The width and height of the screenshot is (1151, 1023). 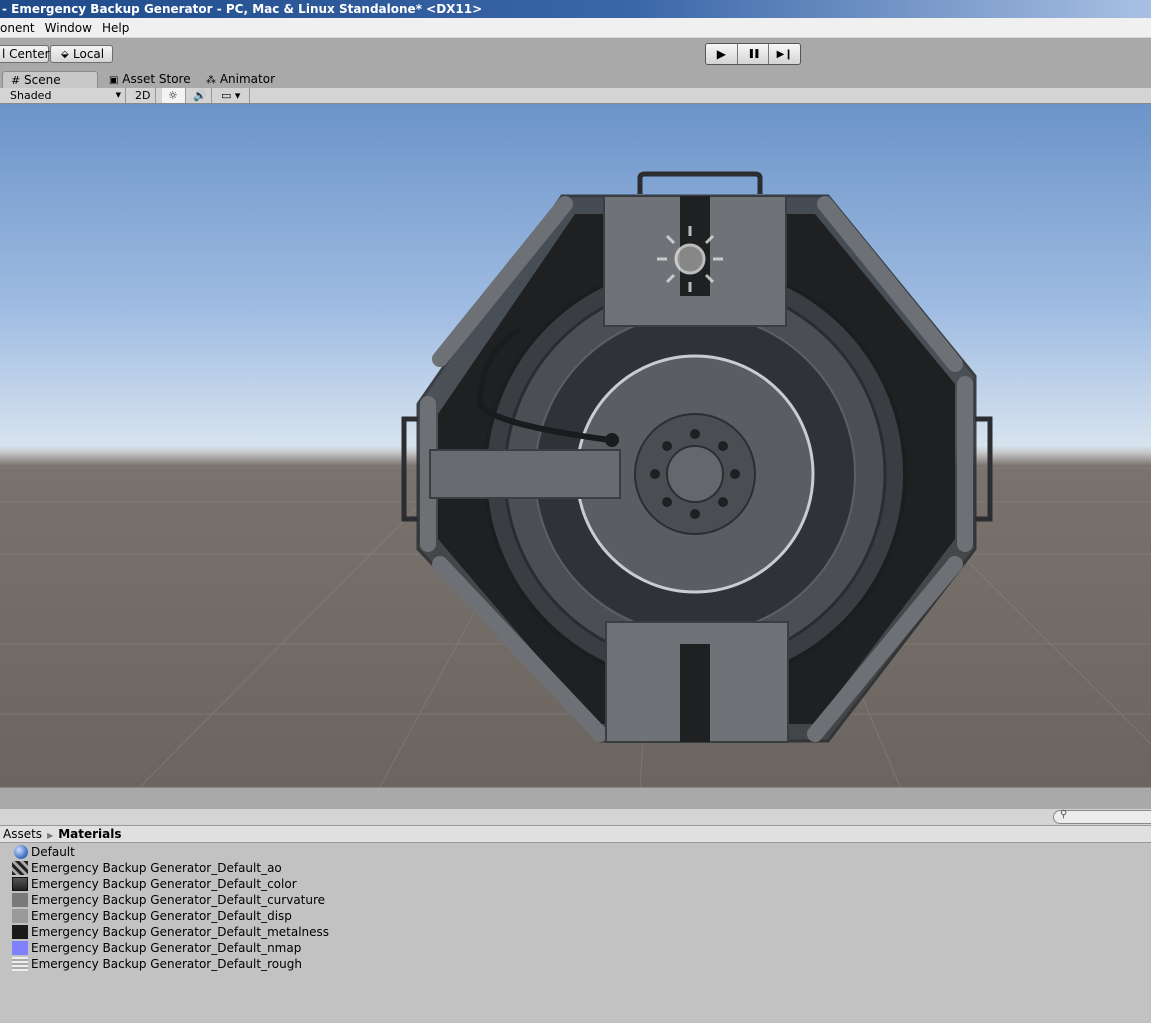 What do you see at coordinates (20, 28) in the screenshot?
I see `menu-component: onent` at bounding box center [20, 28].